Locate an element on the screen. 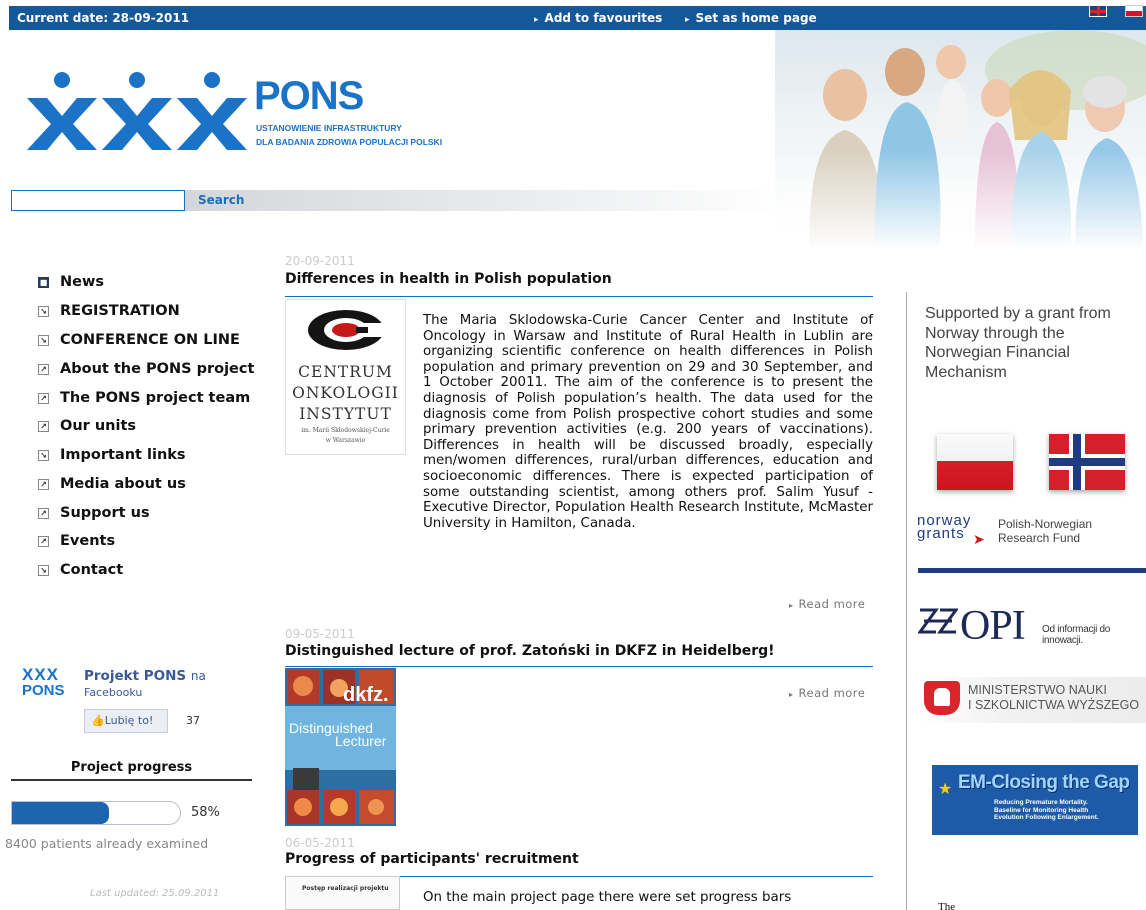  facebook-pons-logo: XXX PONS is located at coordinates (43, 682).